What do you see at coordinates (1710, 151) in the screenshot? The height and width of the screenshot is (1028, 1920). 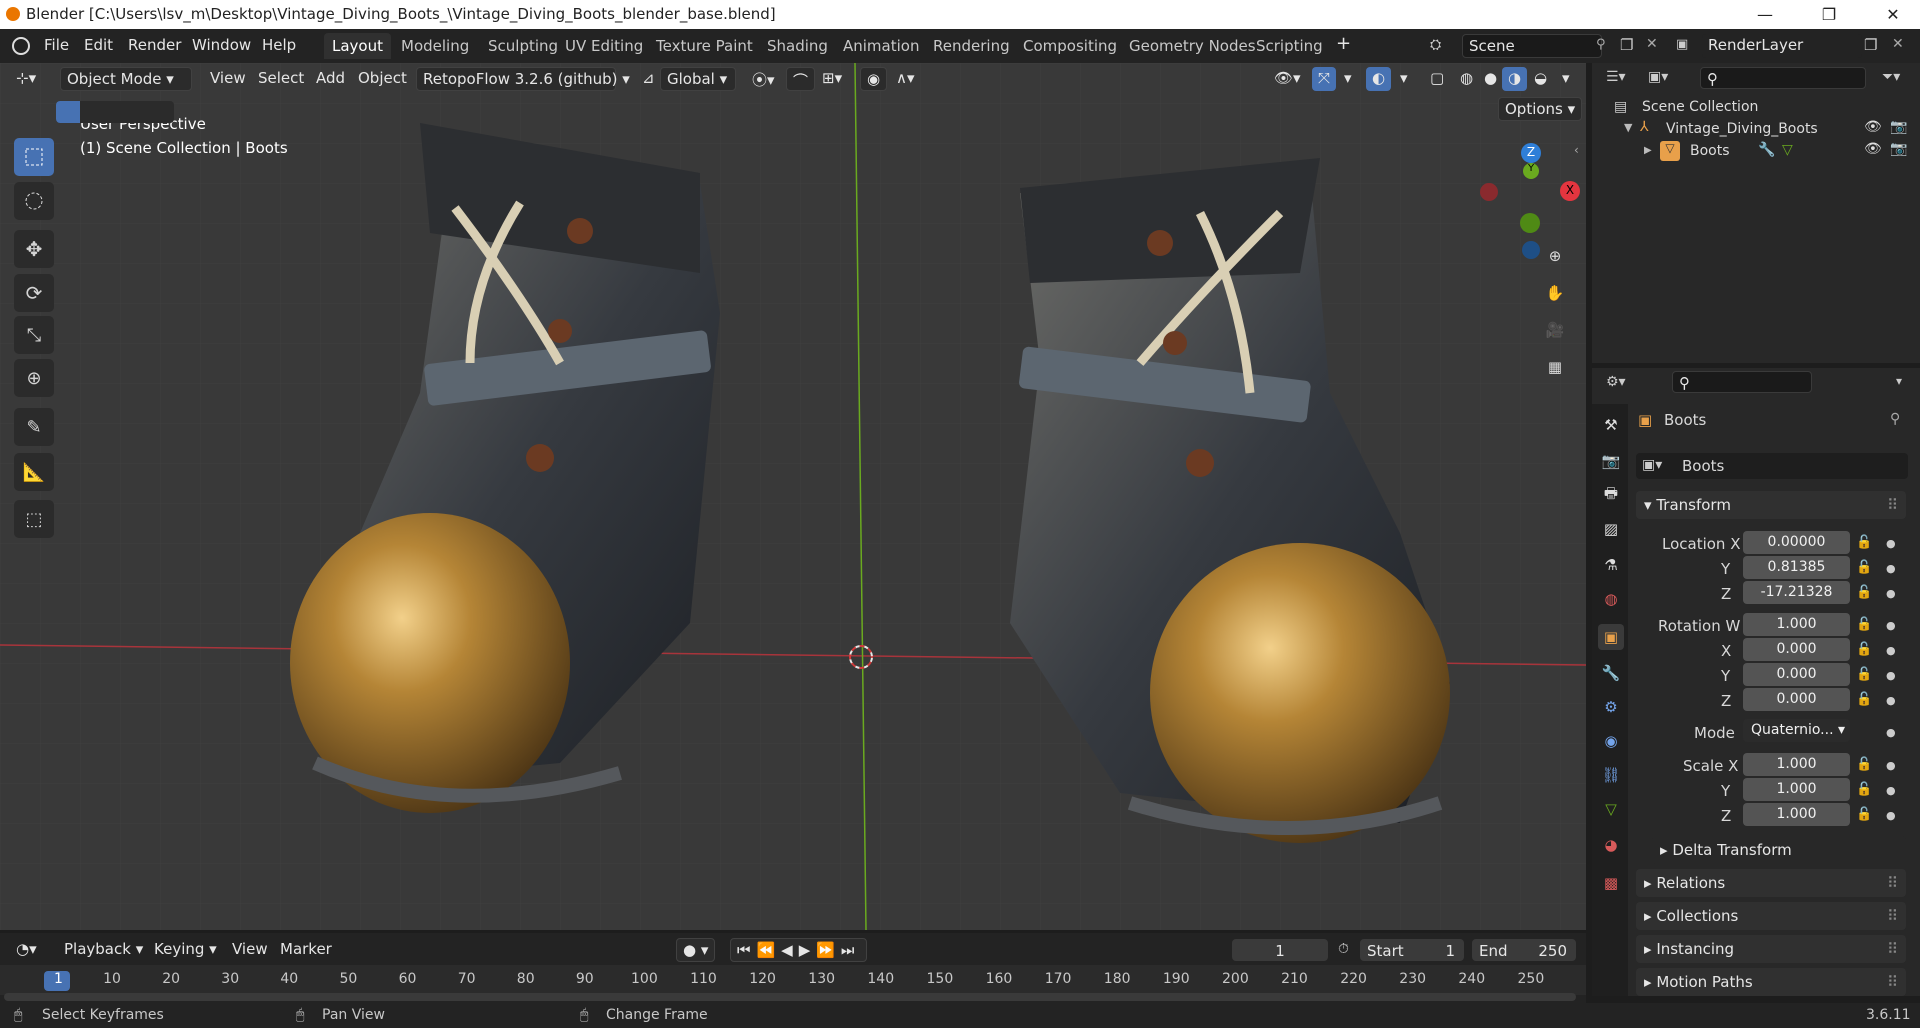 I see `outliner-object-item: Boots` at bounding box center [1710, 151].